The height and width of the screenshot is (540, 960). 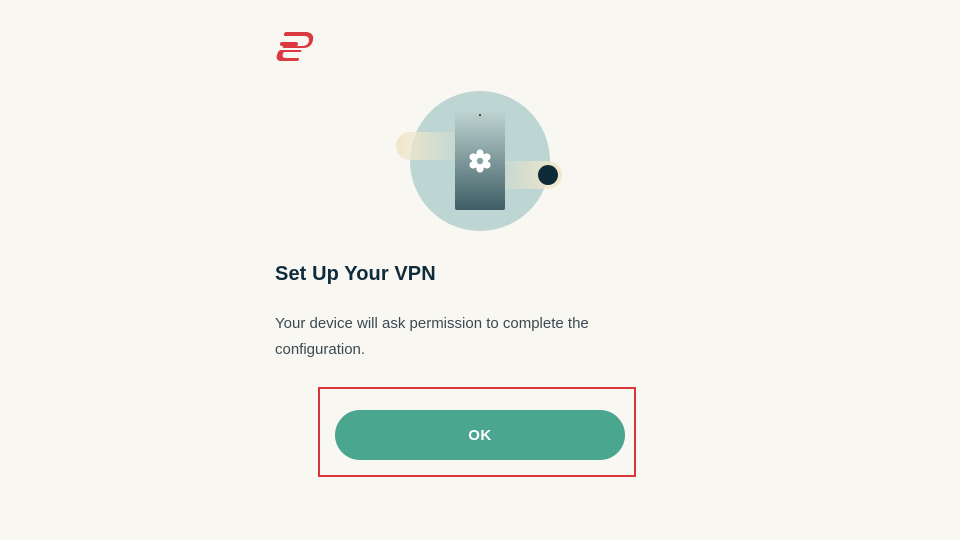 What do you see at coordinates (479, 161) in the screenshot?
I see `phone-with-gear-icon` at bounding box center [479, 161].